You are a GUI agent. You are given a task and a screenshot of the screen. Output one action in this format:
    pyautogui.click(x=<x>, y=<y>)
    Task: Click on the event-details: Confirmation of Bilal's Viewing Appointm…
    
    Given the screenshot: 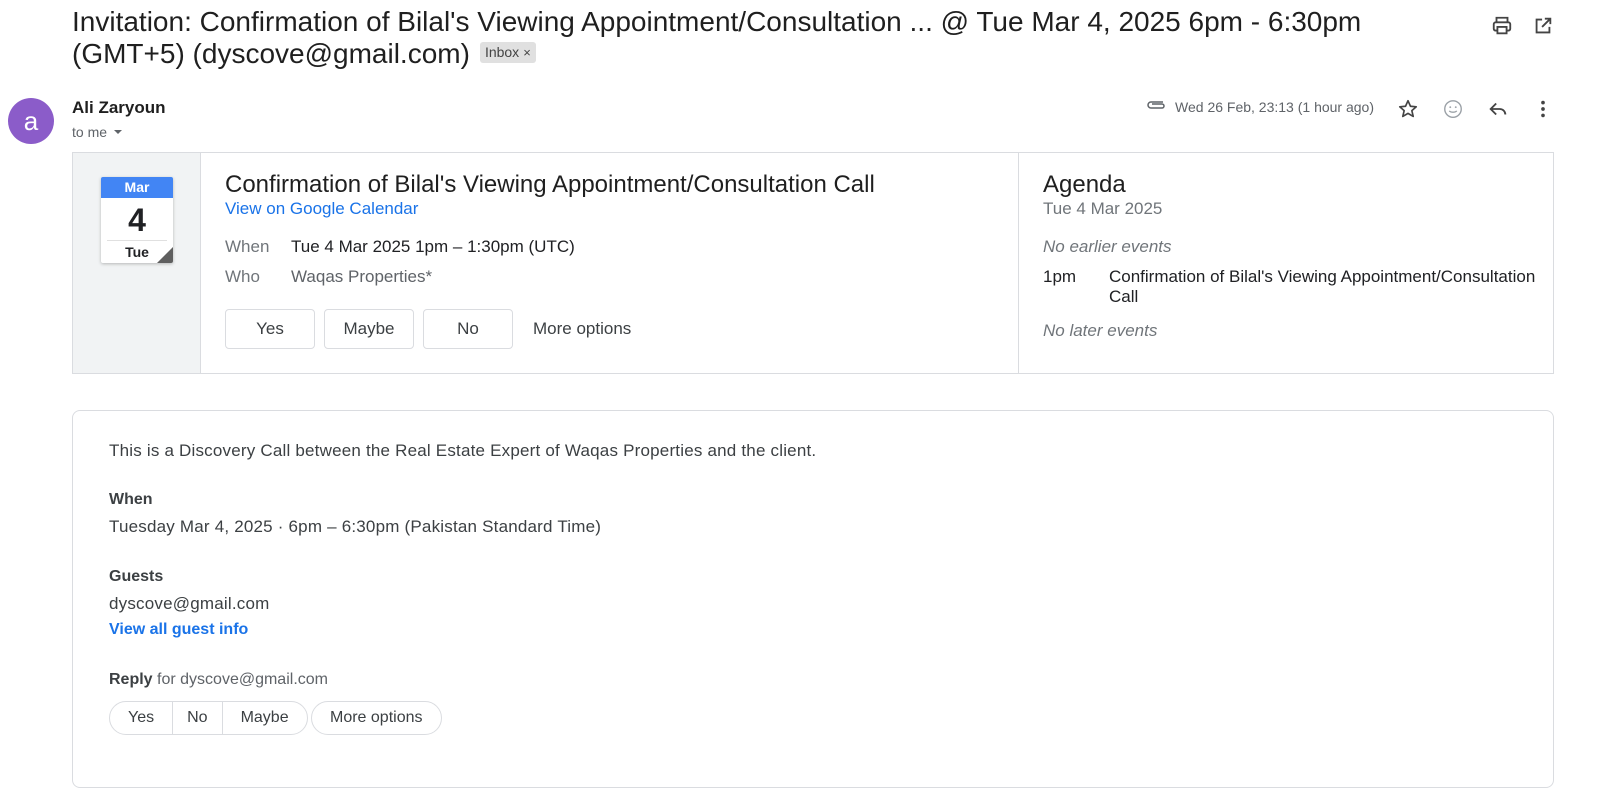 What is the action you would take?
    pyautogui.click(x=610, y=263)
    